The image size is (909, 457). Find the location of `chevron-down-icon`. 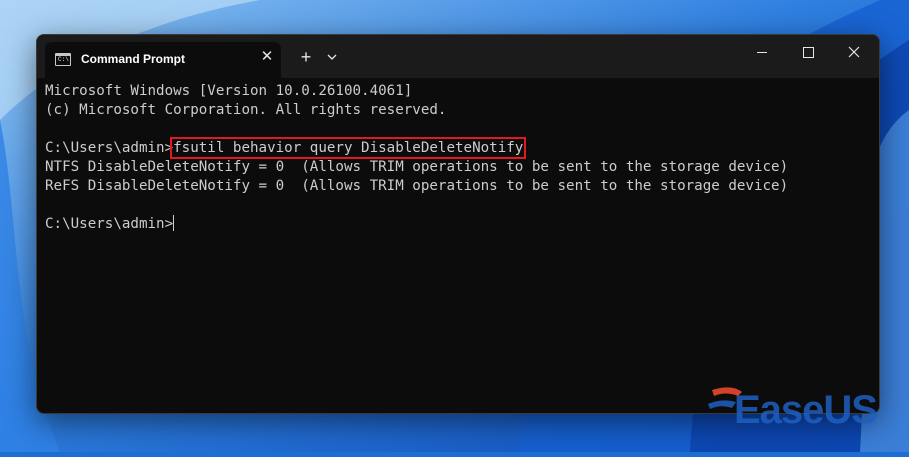

chevron-down-icon is located at coordinates (332, 57).